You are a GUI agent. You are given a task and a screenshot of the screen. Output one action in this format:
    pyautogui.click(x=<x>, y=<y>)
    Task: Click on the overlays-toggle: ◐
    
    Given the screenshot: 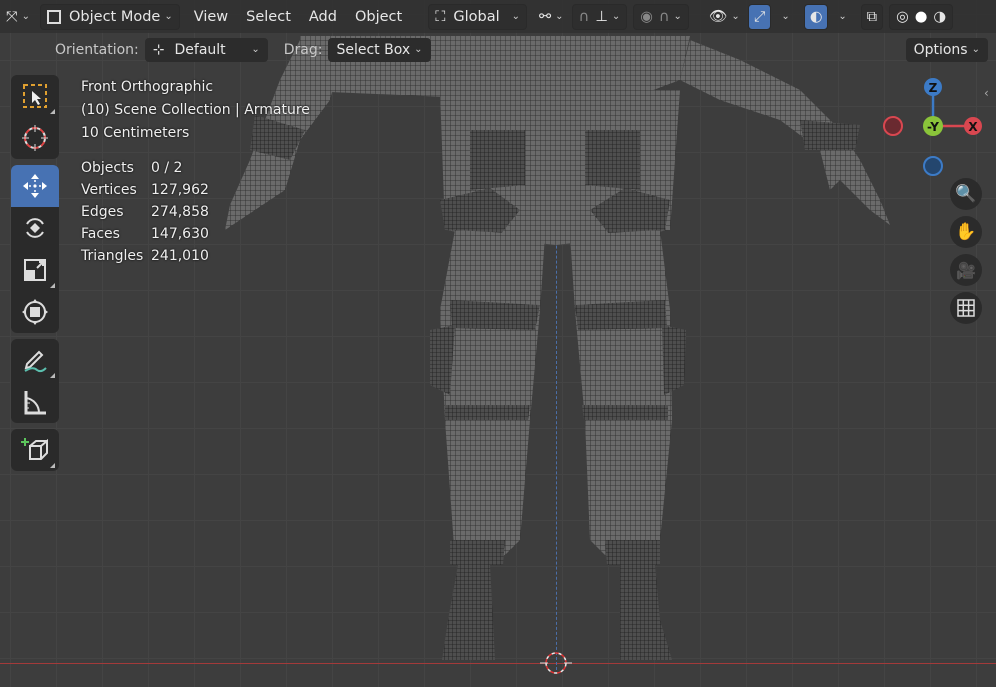 What is the action you would take?
    pyautogui.click(x=816, y=16)
    